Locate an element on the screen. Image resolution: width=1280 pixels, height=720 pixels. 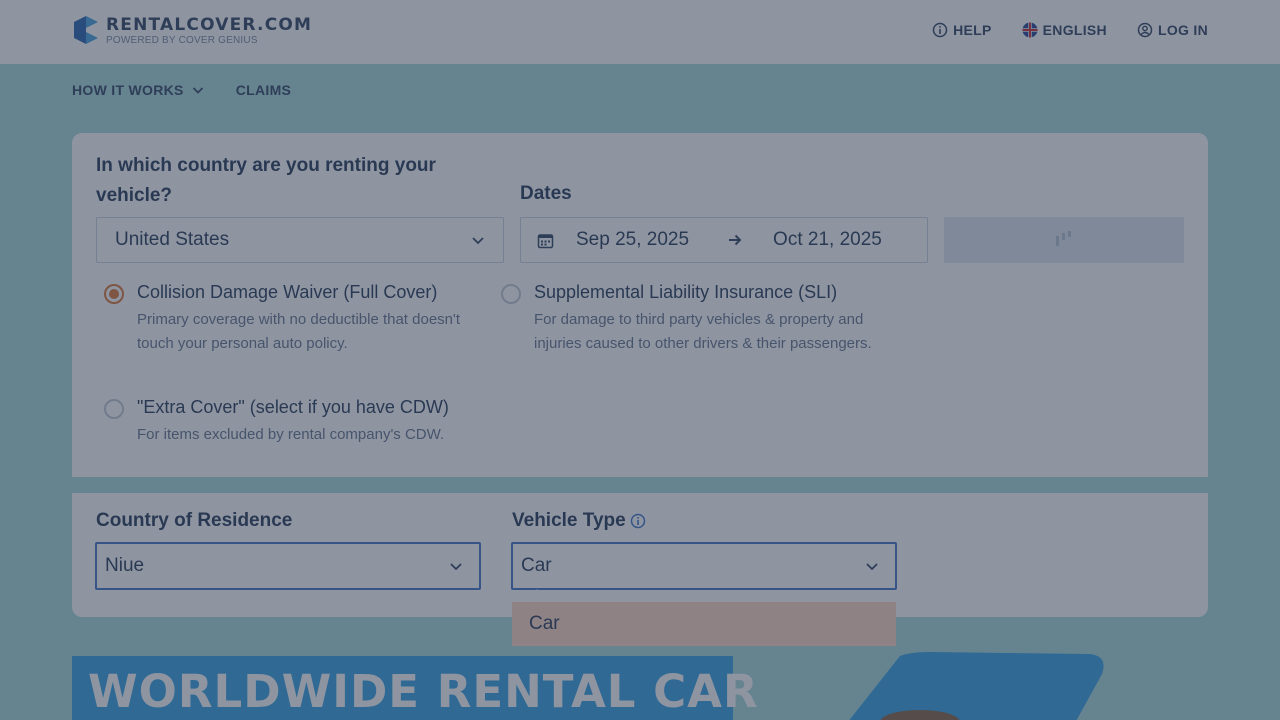
coverage-title-extra: "Extra Cover" (select if you have CDW) is located at coordinates (293, 407).